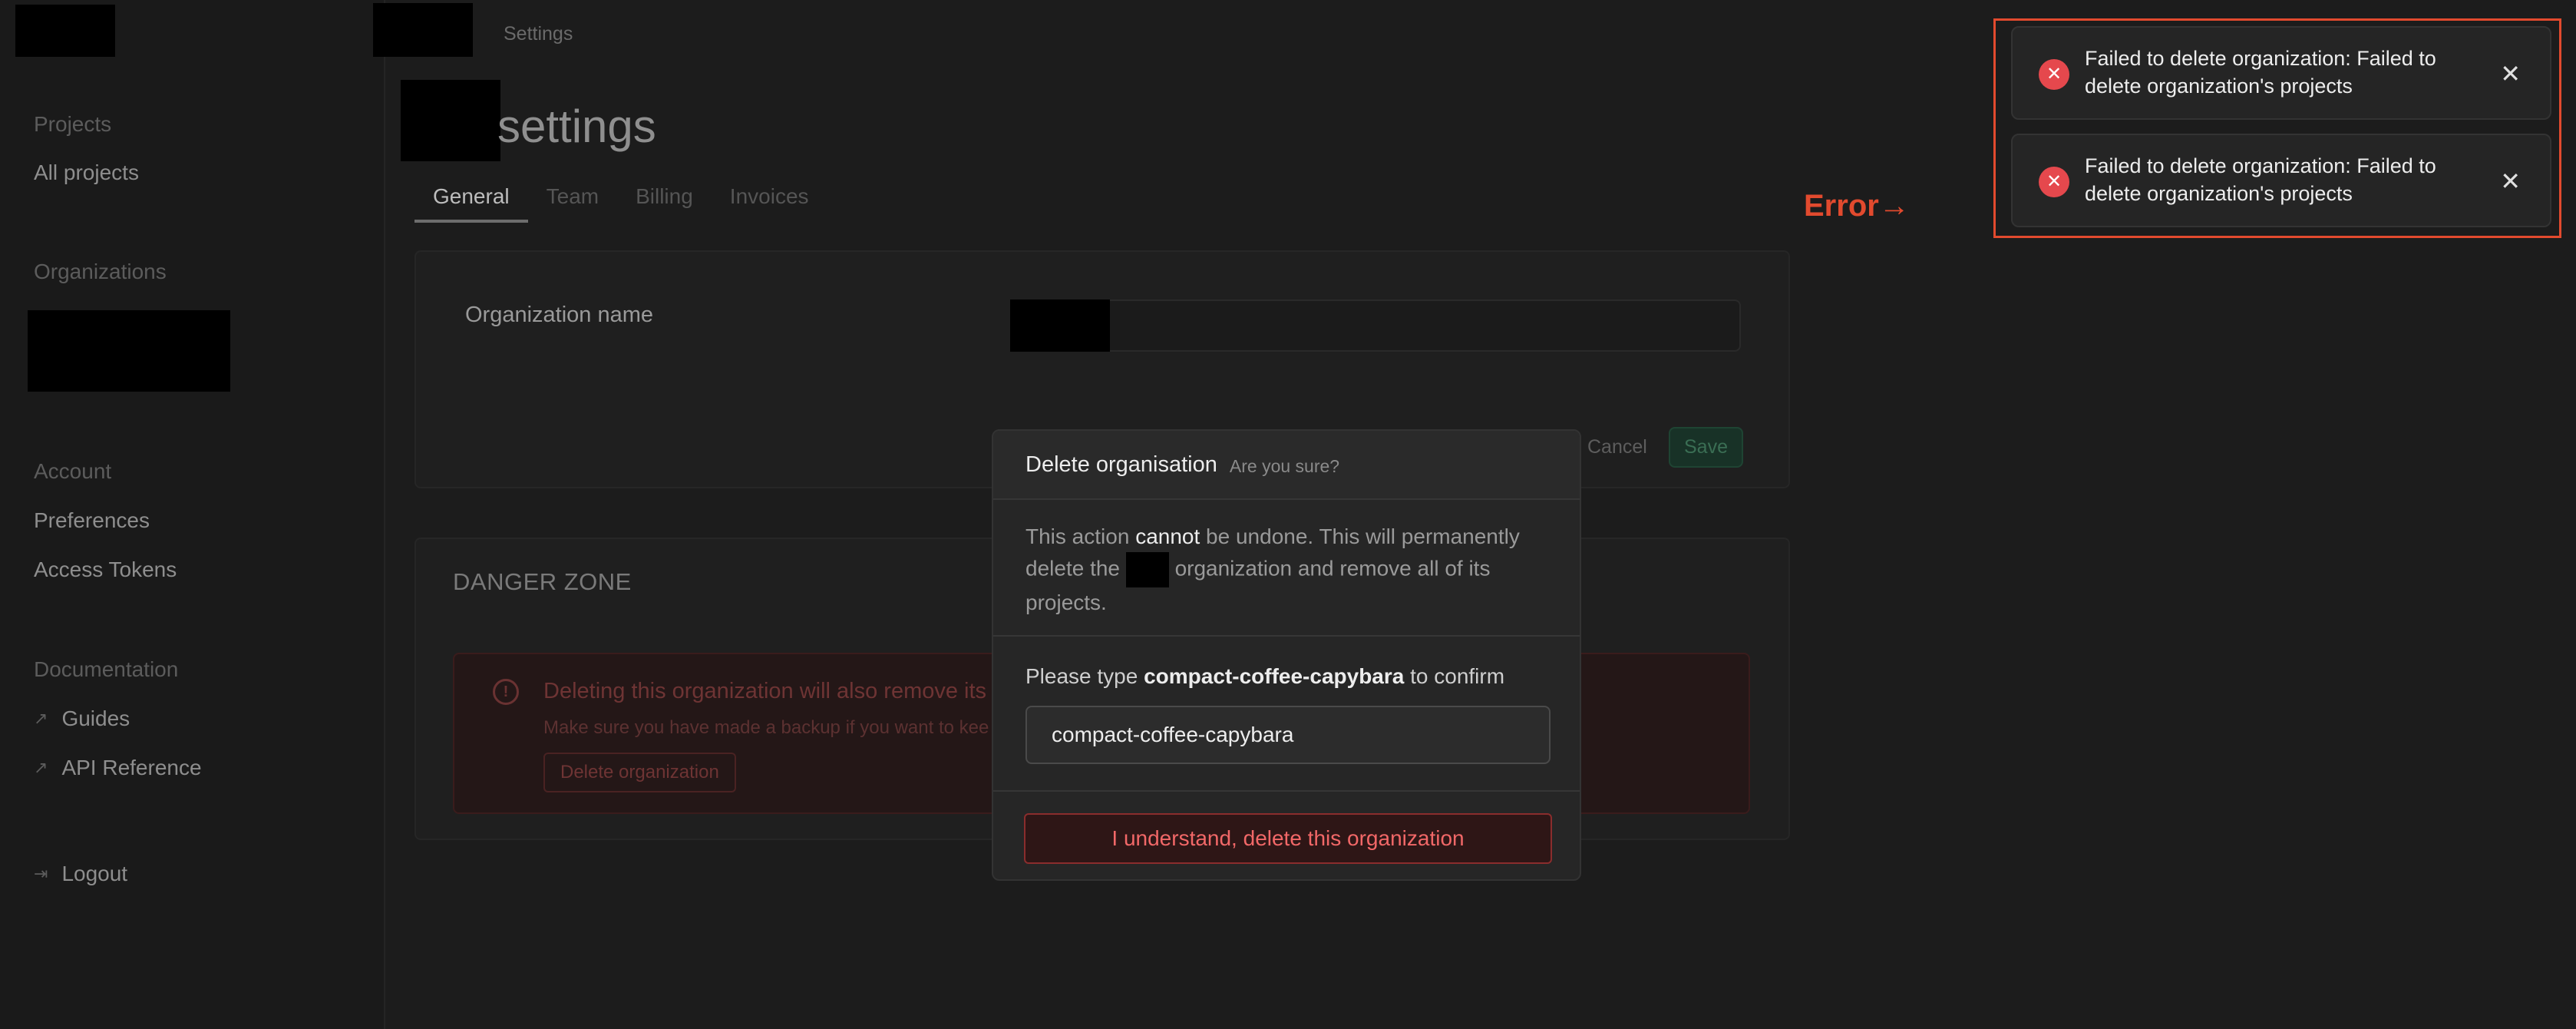  Describe the element at coordinates (94, 873) in the screenshot. I see `logout-label: Logout` at that location.